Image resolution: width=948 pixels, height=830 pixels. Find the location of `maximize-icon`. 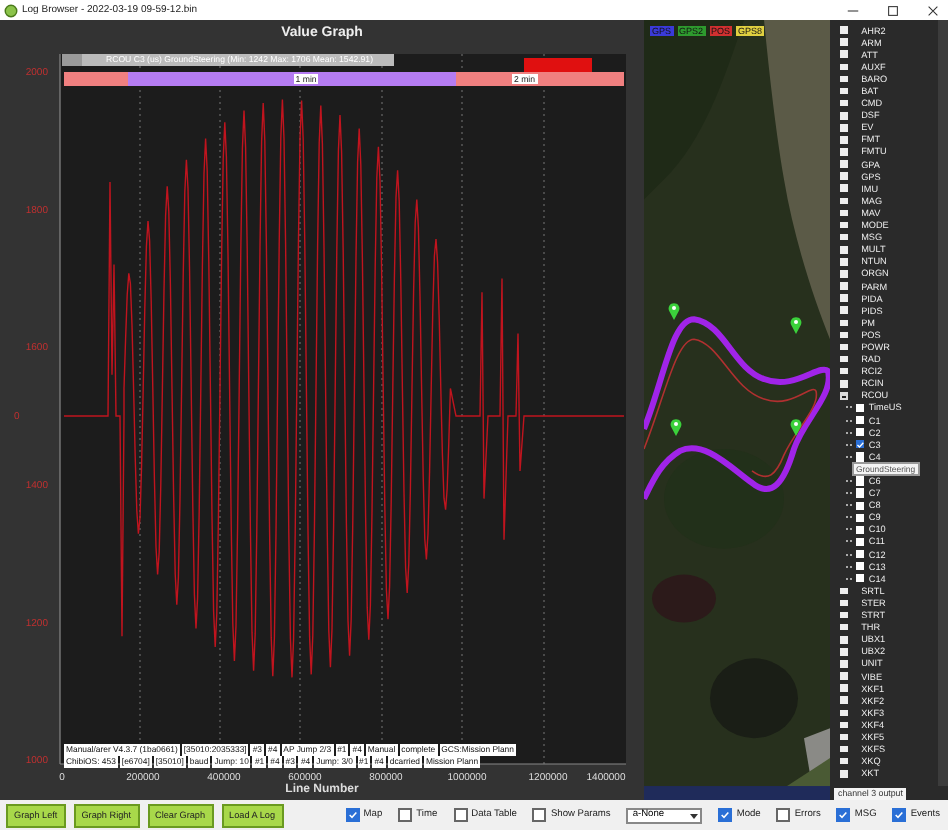

maximize-icon is located at coordinates (893, 10).